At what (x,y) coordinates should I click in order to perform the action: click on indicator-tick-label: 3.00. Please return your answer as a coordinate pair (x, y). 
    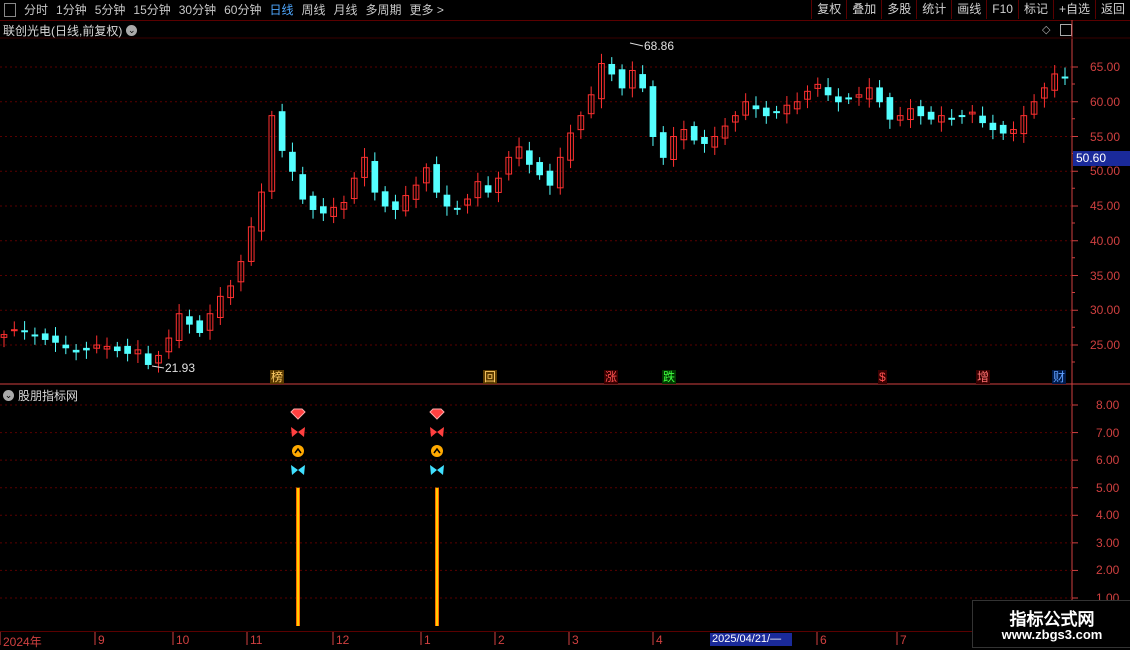
    Looking at the image, I should click on (1108, 542).